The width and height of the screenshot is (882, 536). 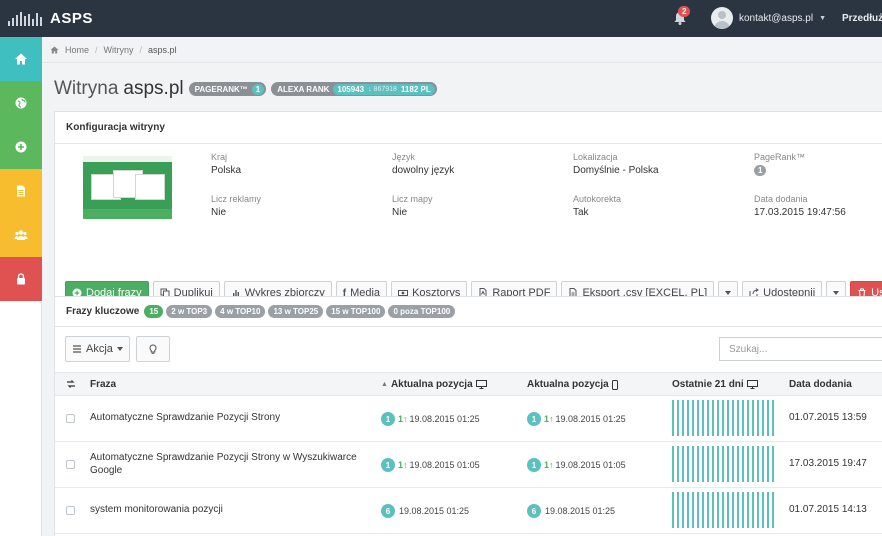 What do you see at coordinates (97, 349) in the screenshot?
I see `action-dropdown: Akcja` at bounding box center [97, 349].